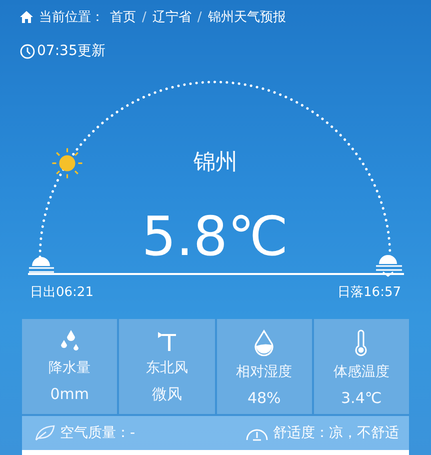 Image resolution: width=431 pixels, height=455 pixels. What do you see at coordinates (123, 17) in the screenshot?
I see `breadcrumb-link: 首页` at bounding box center [123, 17].